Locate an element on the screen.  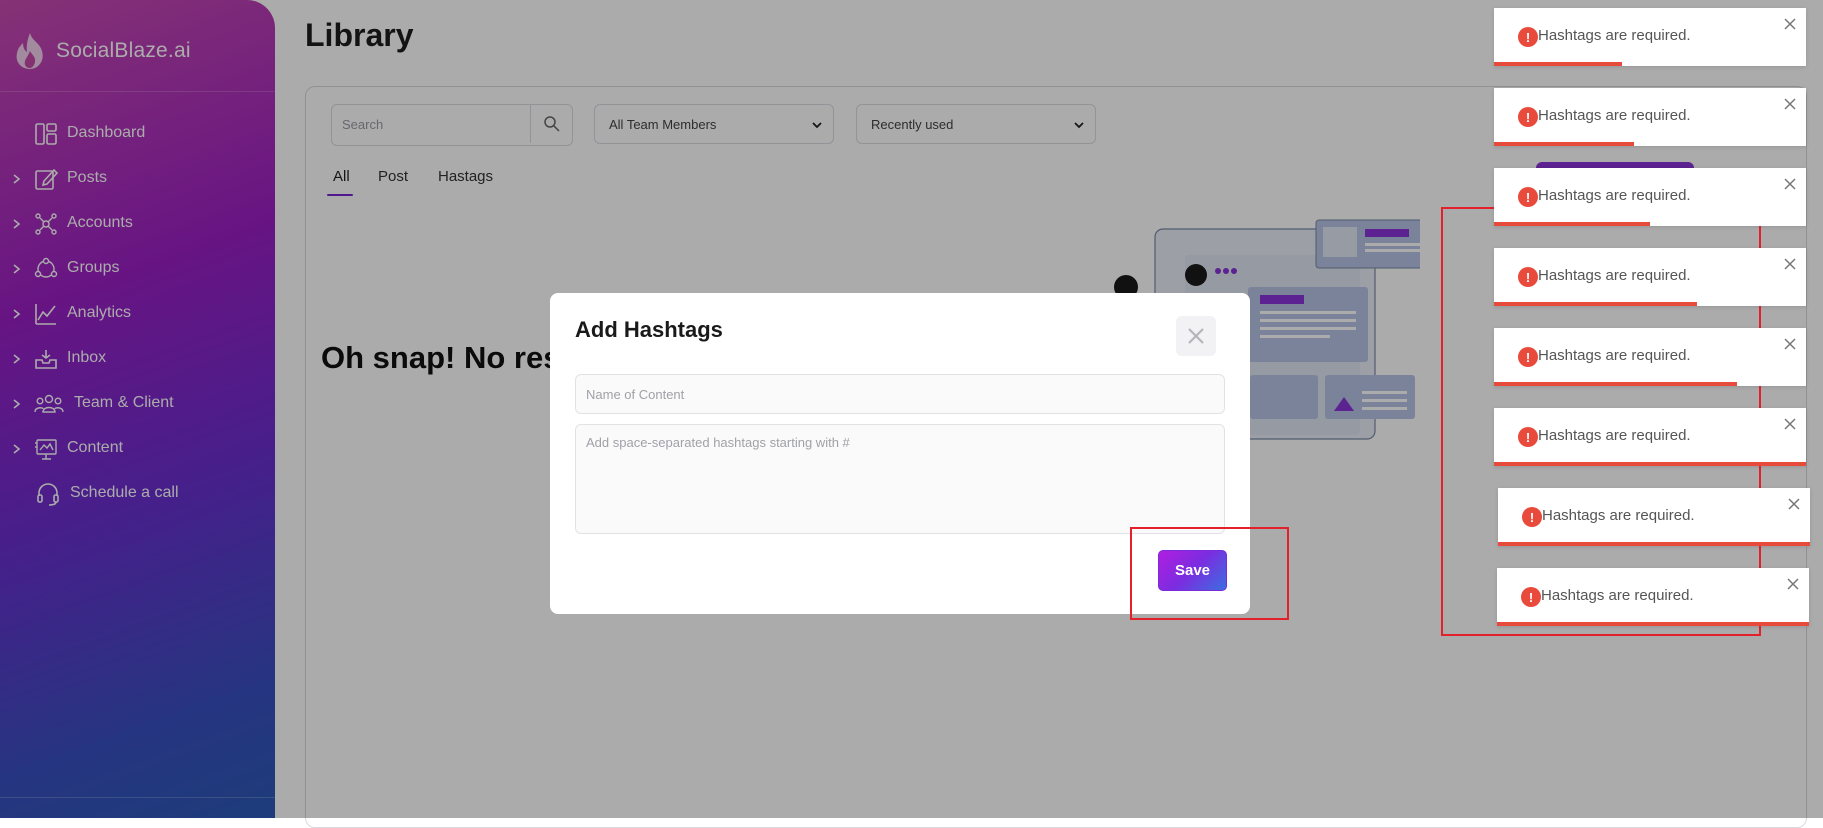
modal-close-button is located at coordinates (1196, 336).